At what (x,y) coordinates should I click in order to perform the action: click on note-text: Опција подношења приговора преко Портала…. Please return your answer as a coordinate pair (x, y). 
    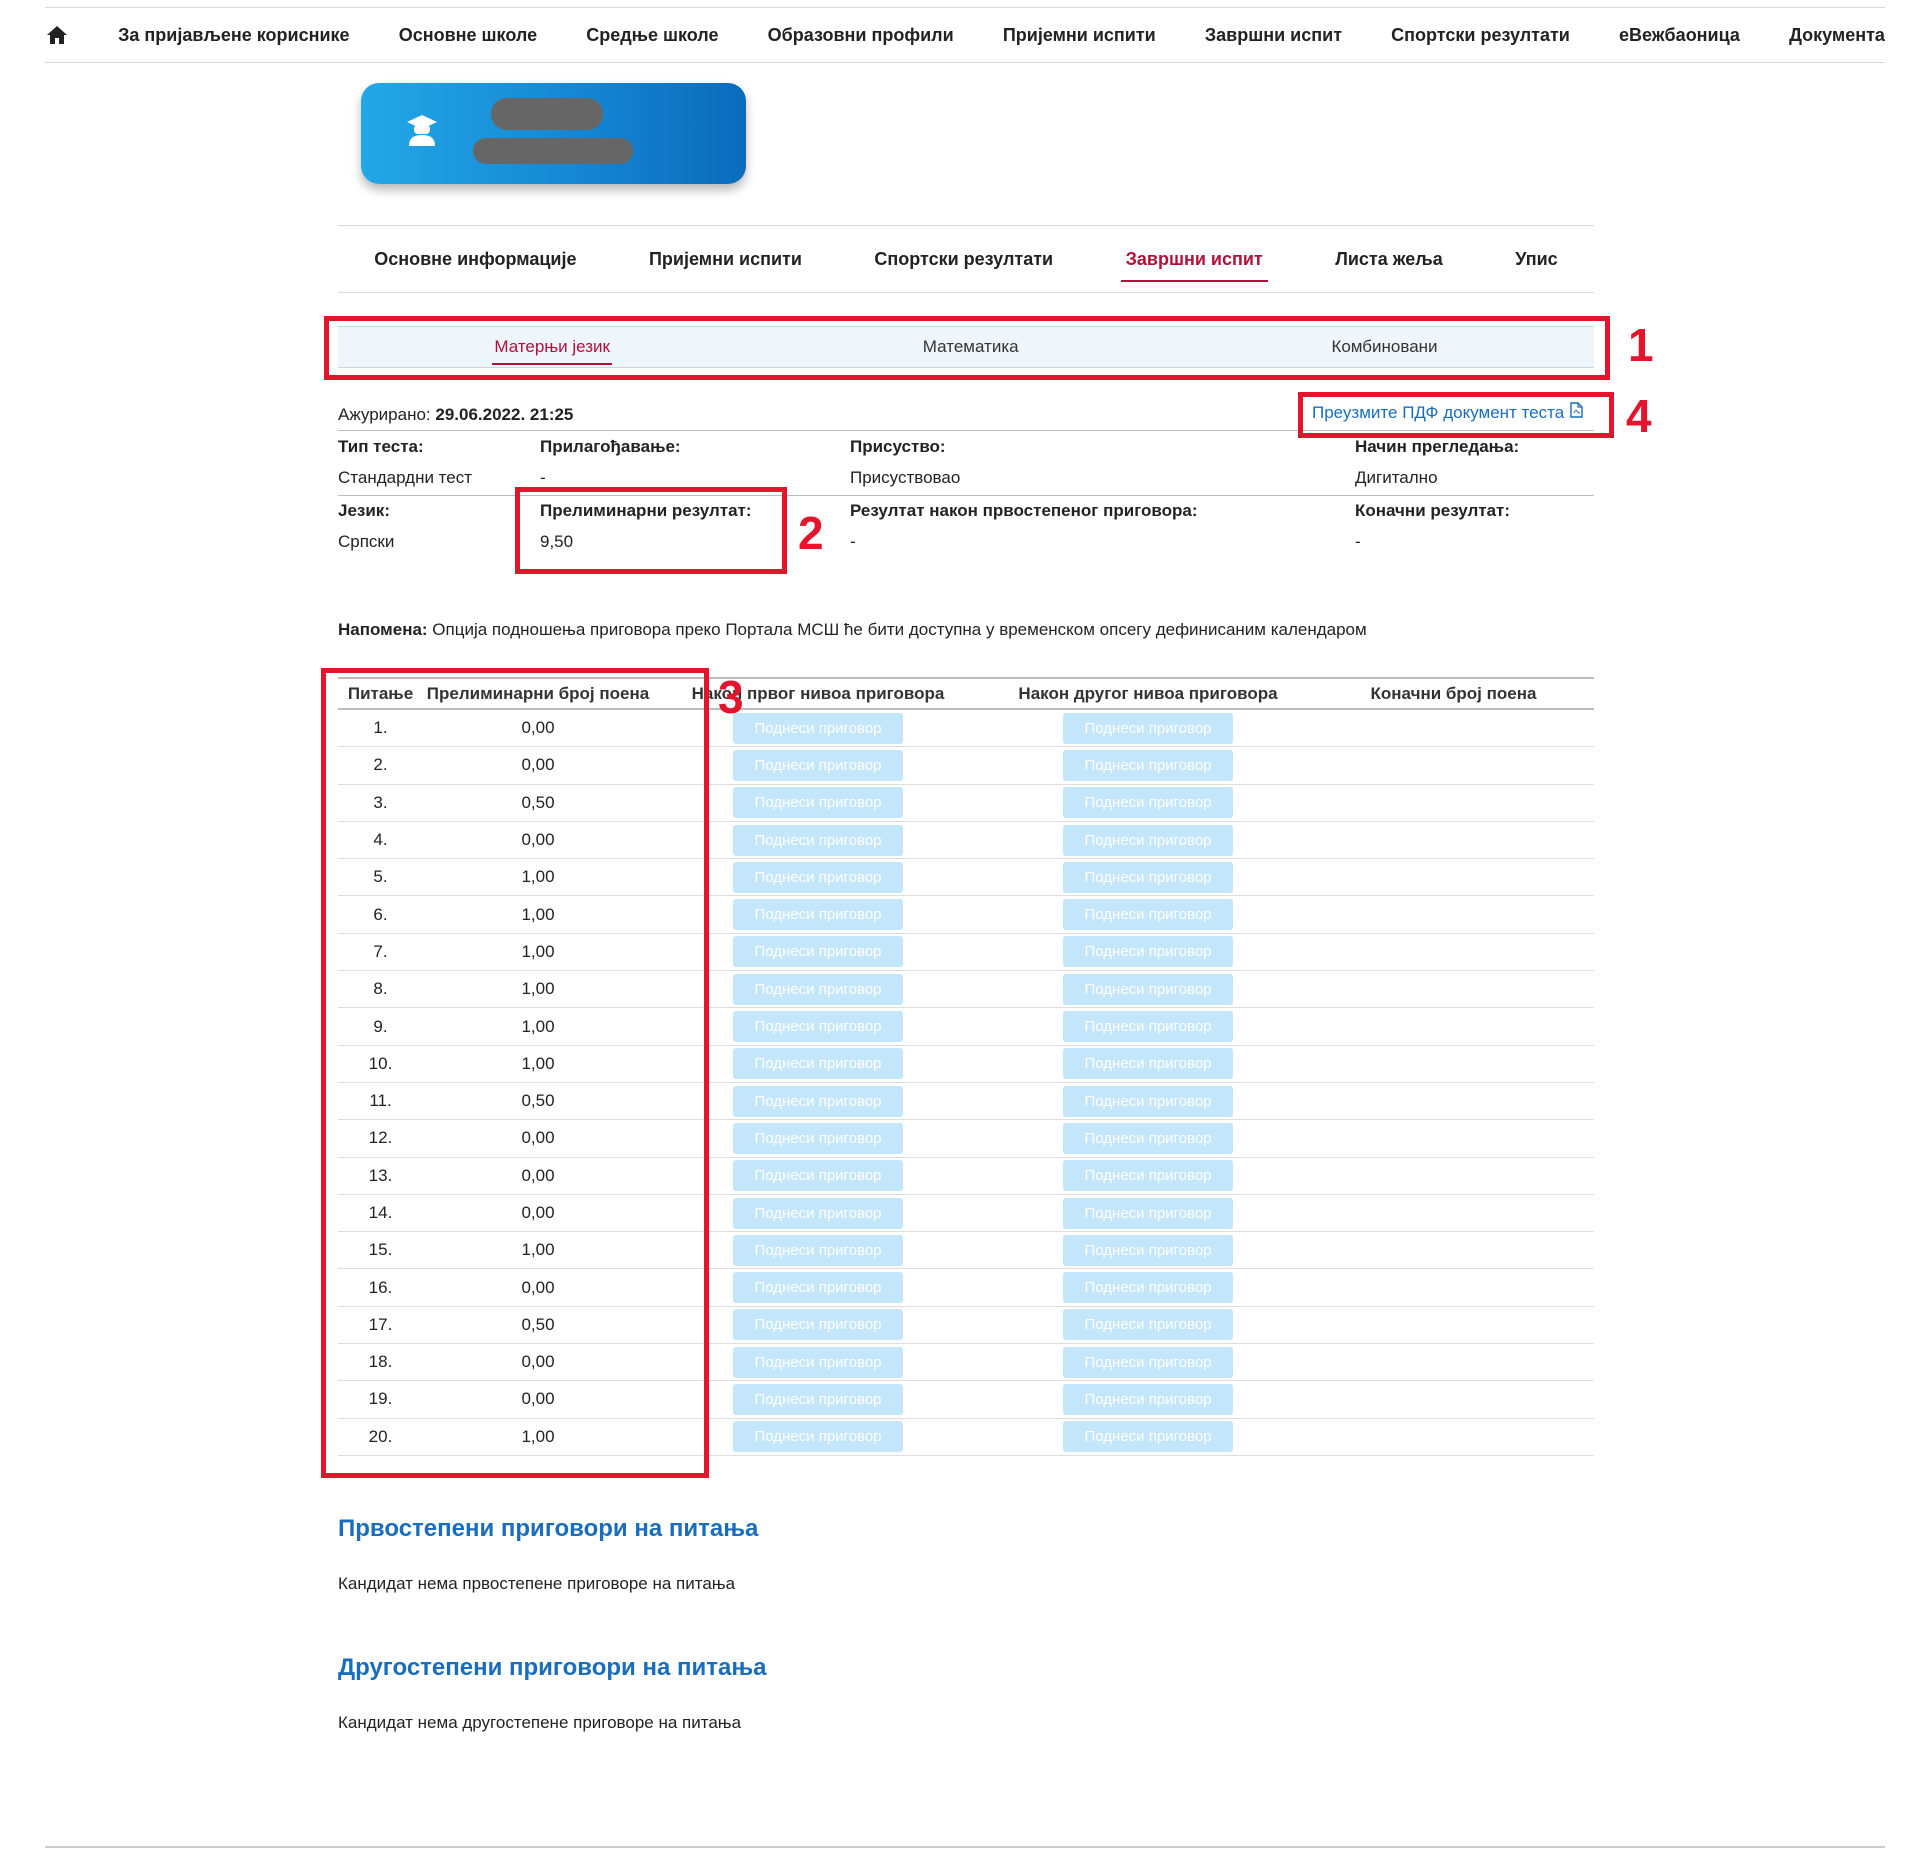
    Looking at the image, I should click on (897, 629).